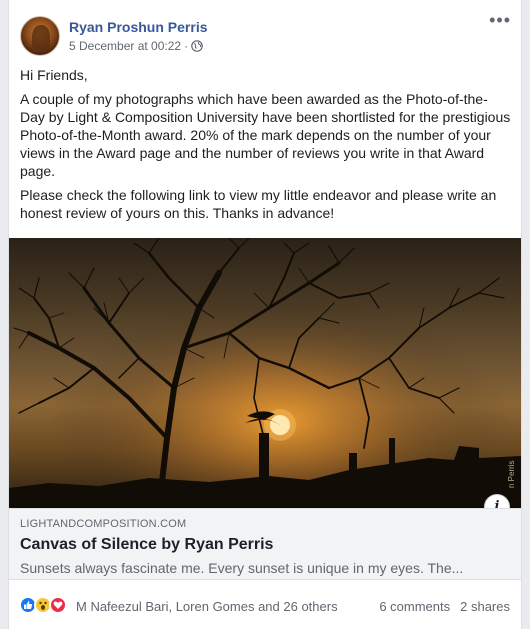 This screenshot has width=530, height=629. Describe the element at coordinates (138, 27) in the screenshot. I see `author-name: Ryan Proshun Perris` at that location.